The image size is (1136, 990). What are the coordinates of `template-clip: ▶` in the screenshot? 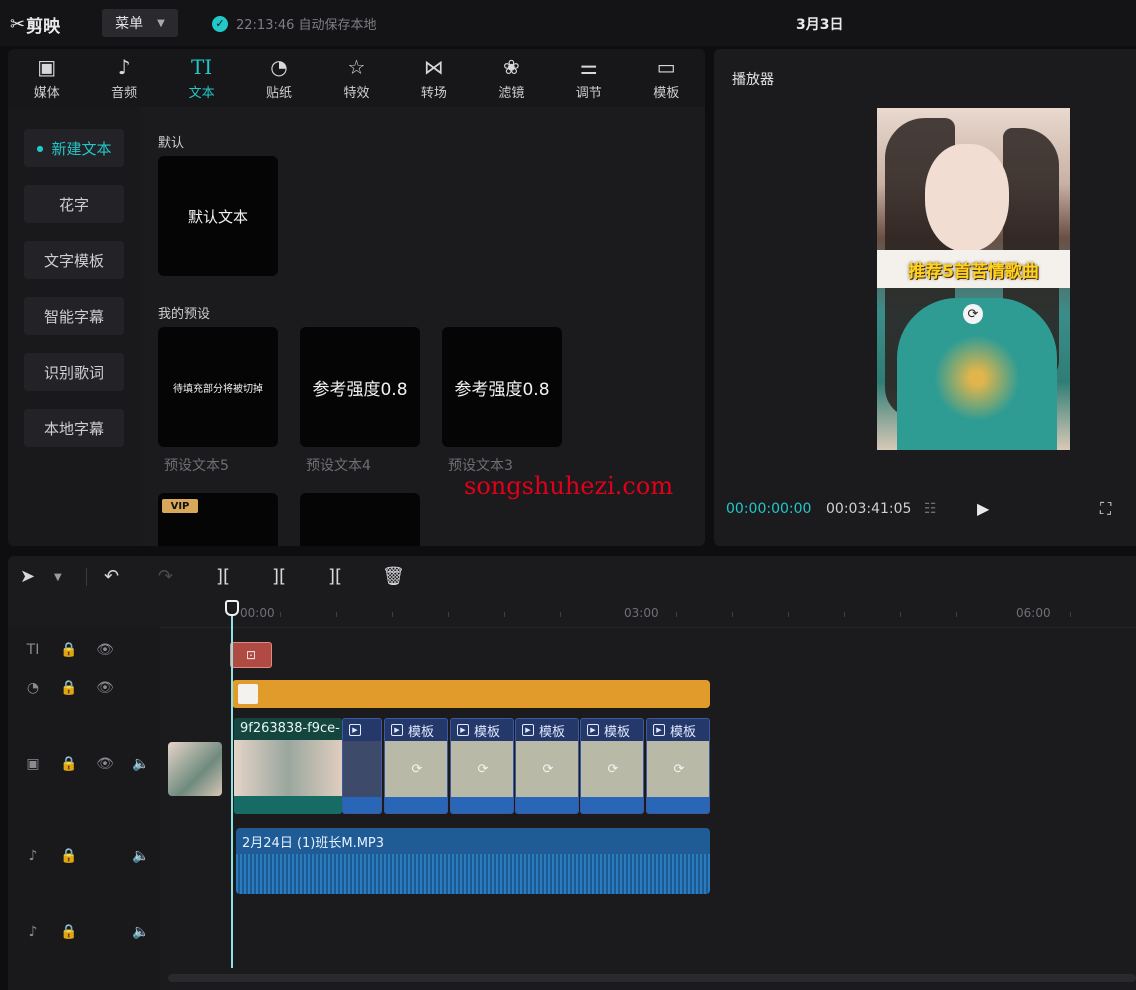 It's located at (362, 766).